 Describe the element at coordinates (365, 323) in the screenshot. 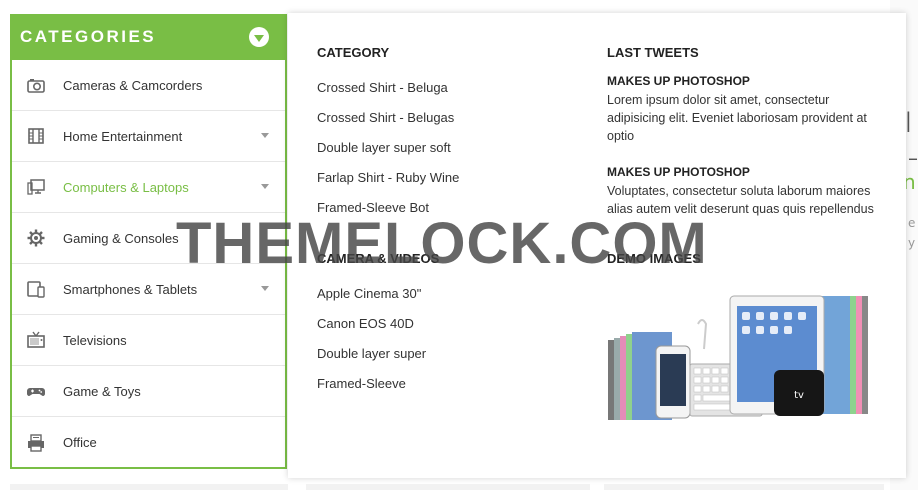

I see `camera-videos-link: Canon EOS 40D` at that location.